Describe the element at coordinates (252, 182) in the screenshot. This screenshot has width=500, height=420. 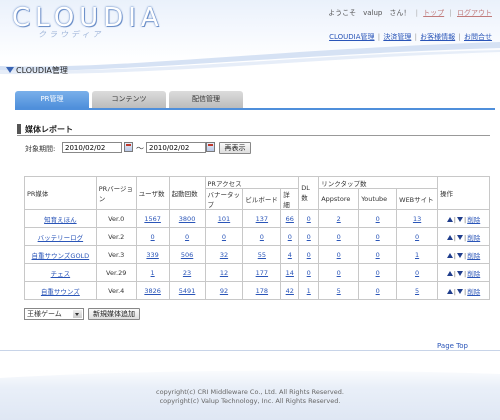
I see `header-pr-access: PRアクセス` at that location.